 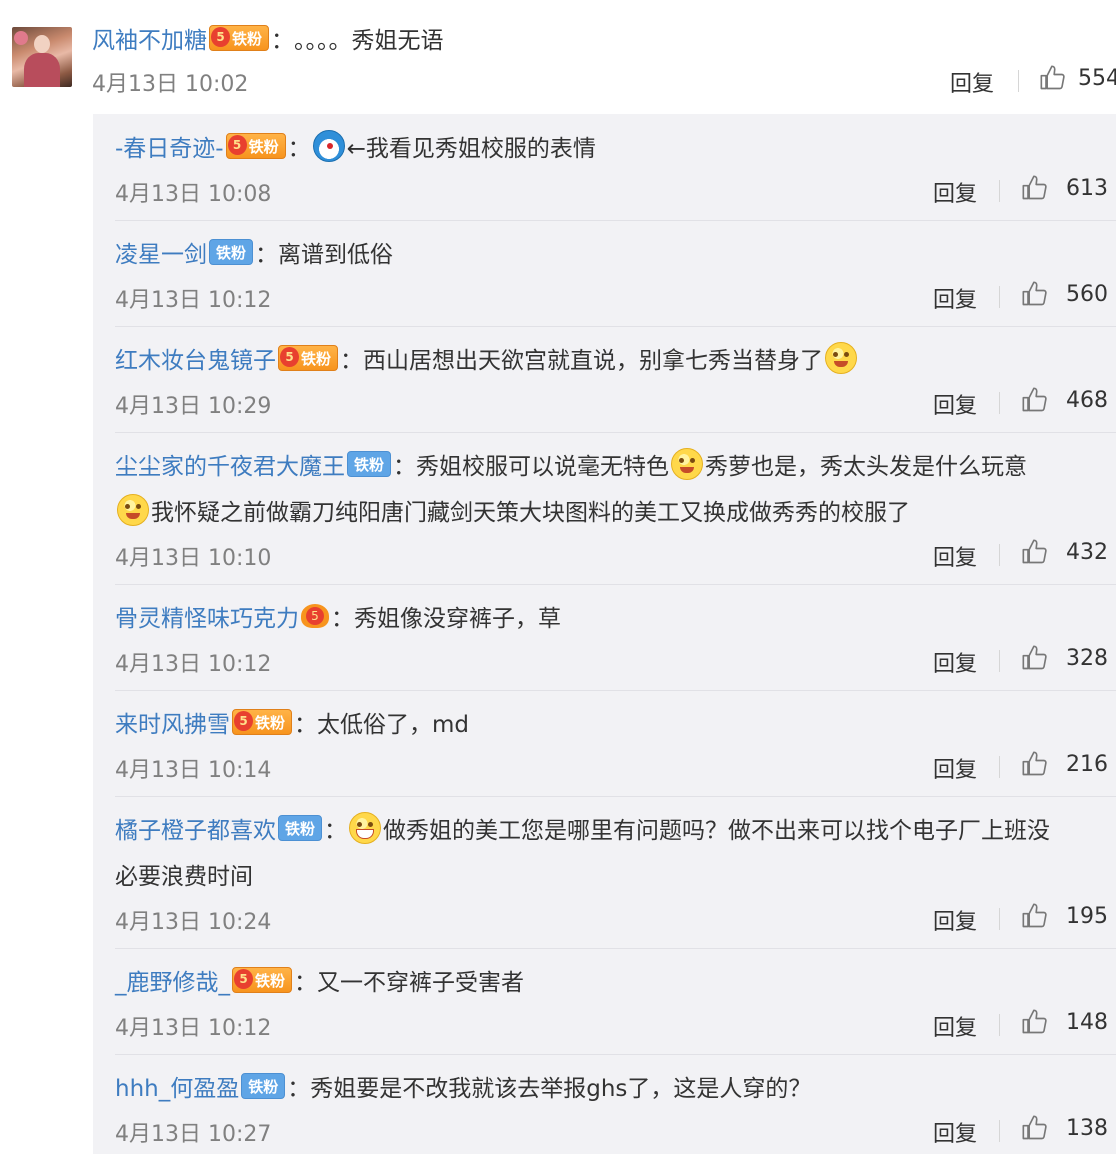 I want to click on username-link: 橘子橙子都喜欢, so click(x=195, y=828).